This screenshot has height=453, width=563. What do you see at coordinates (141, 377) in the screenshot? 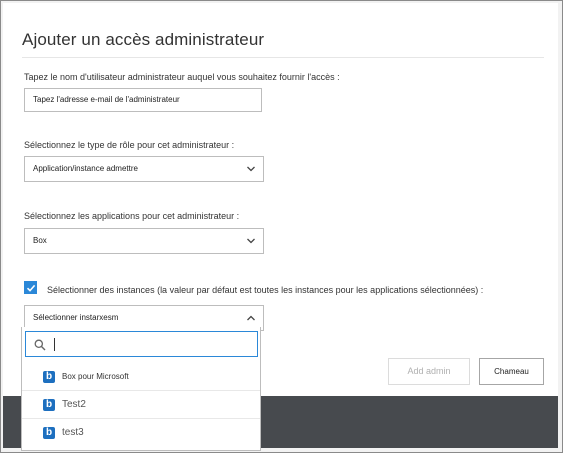
I see `instance-option: b Box pour Microsoft` at bounding box center [141, 377].